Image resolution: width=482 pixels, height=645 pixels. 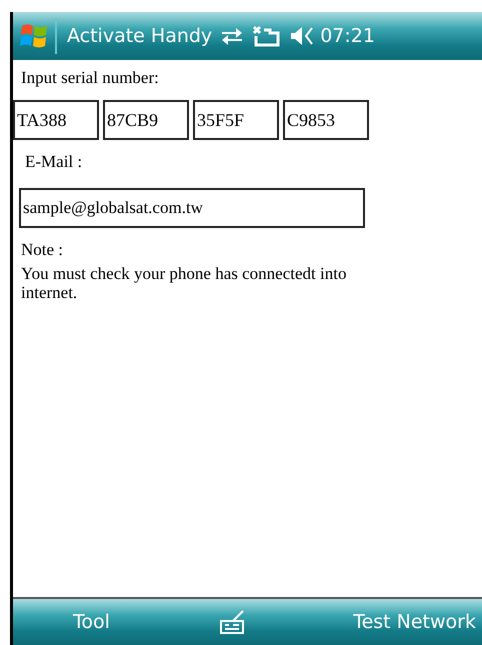 I want to click on windows-logo-icon, so click(x=34, y=36).